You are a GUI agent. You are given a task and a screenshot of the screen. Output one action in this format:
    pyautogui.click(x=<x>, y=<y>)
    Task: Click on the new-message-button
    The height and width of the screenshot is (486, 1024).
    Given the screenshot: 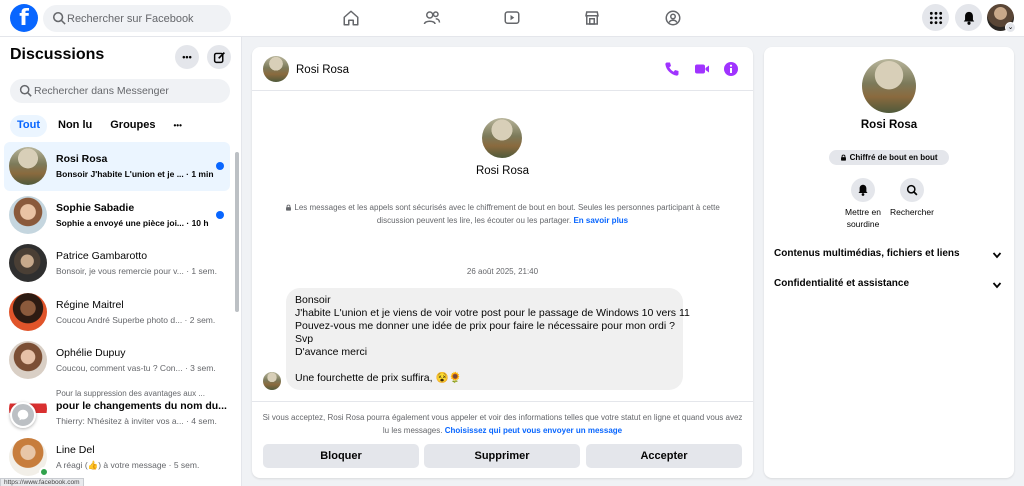 What is the action you would take?
    pyautogui.click(x=219, y=57)
    